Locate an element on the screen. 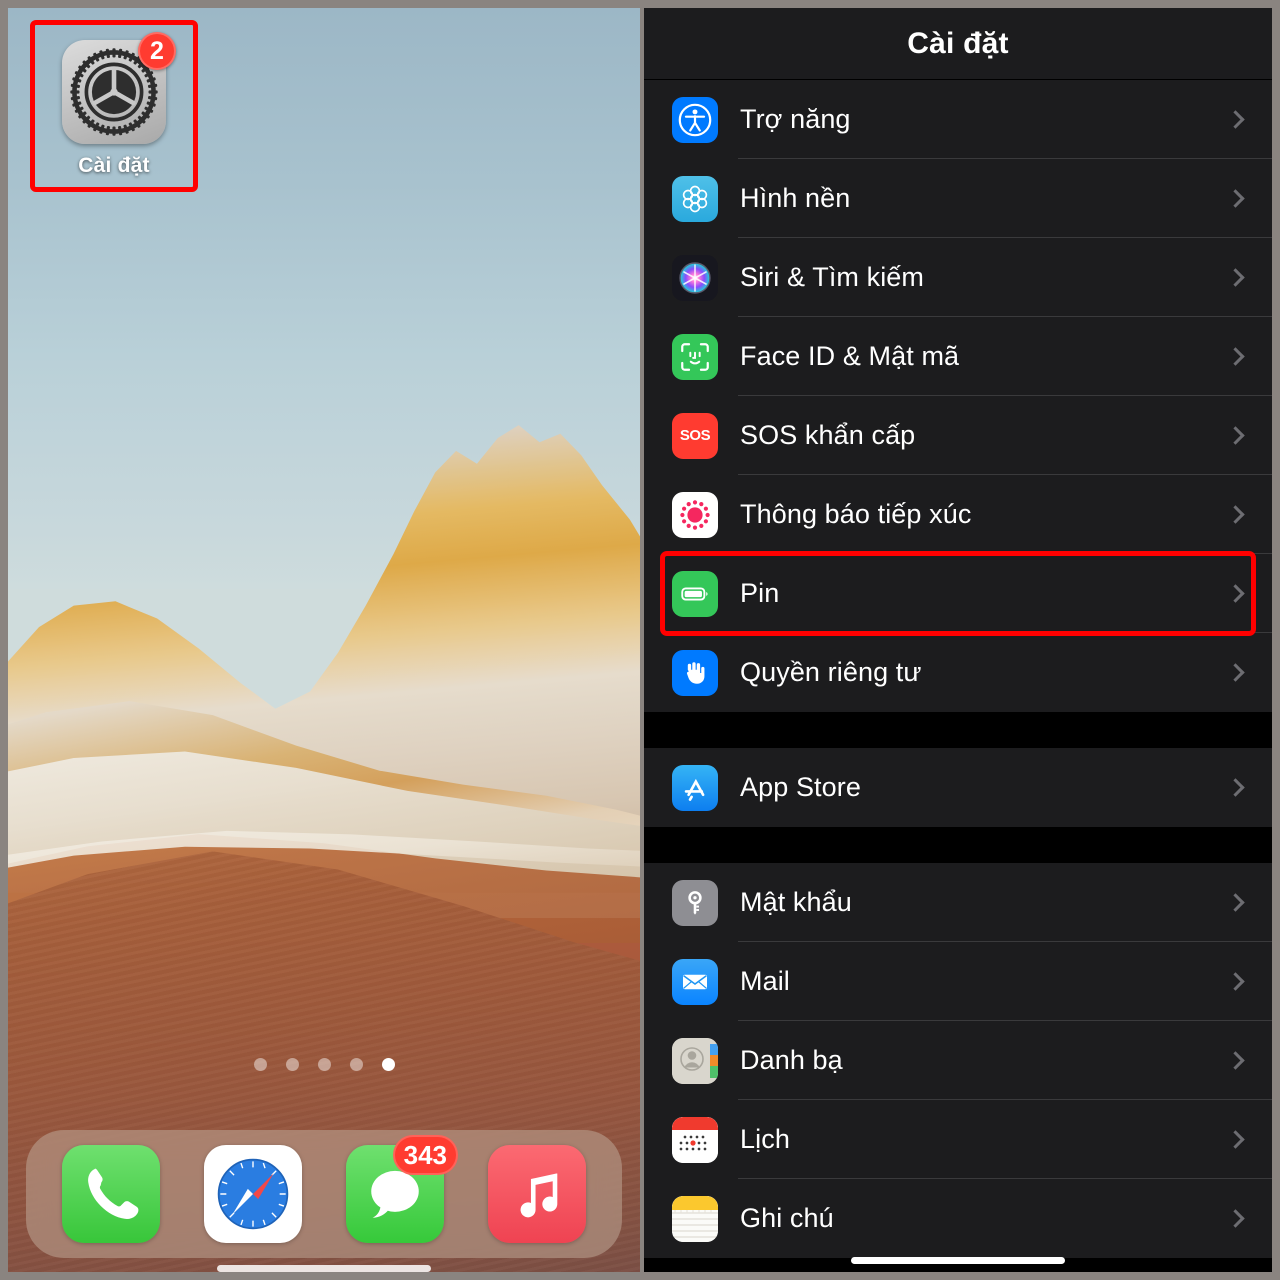  key-icon is located at coordinates (695, 902).